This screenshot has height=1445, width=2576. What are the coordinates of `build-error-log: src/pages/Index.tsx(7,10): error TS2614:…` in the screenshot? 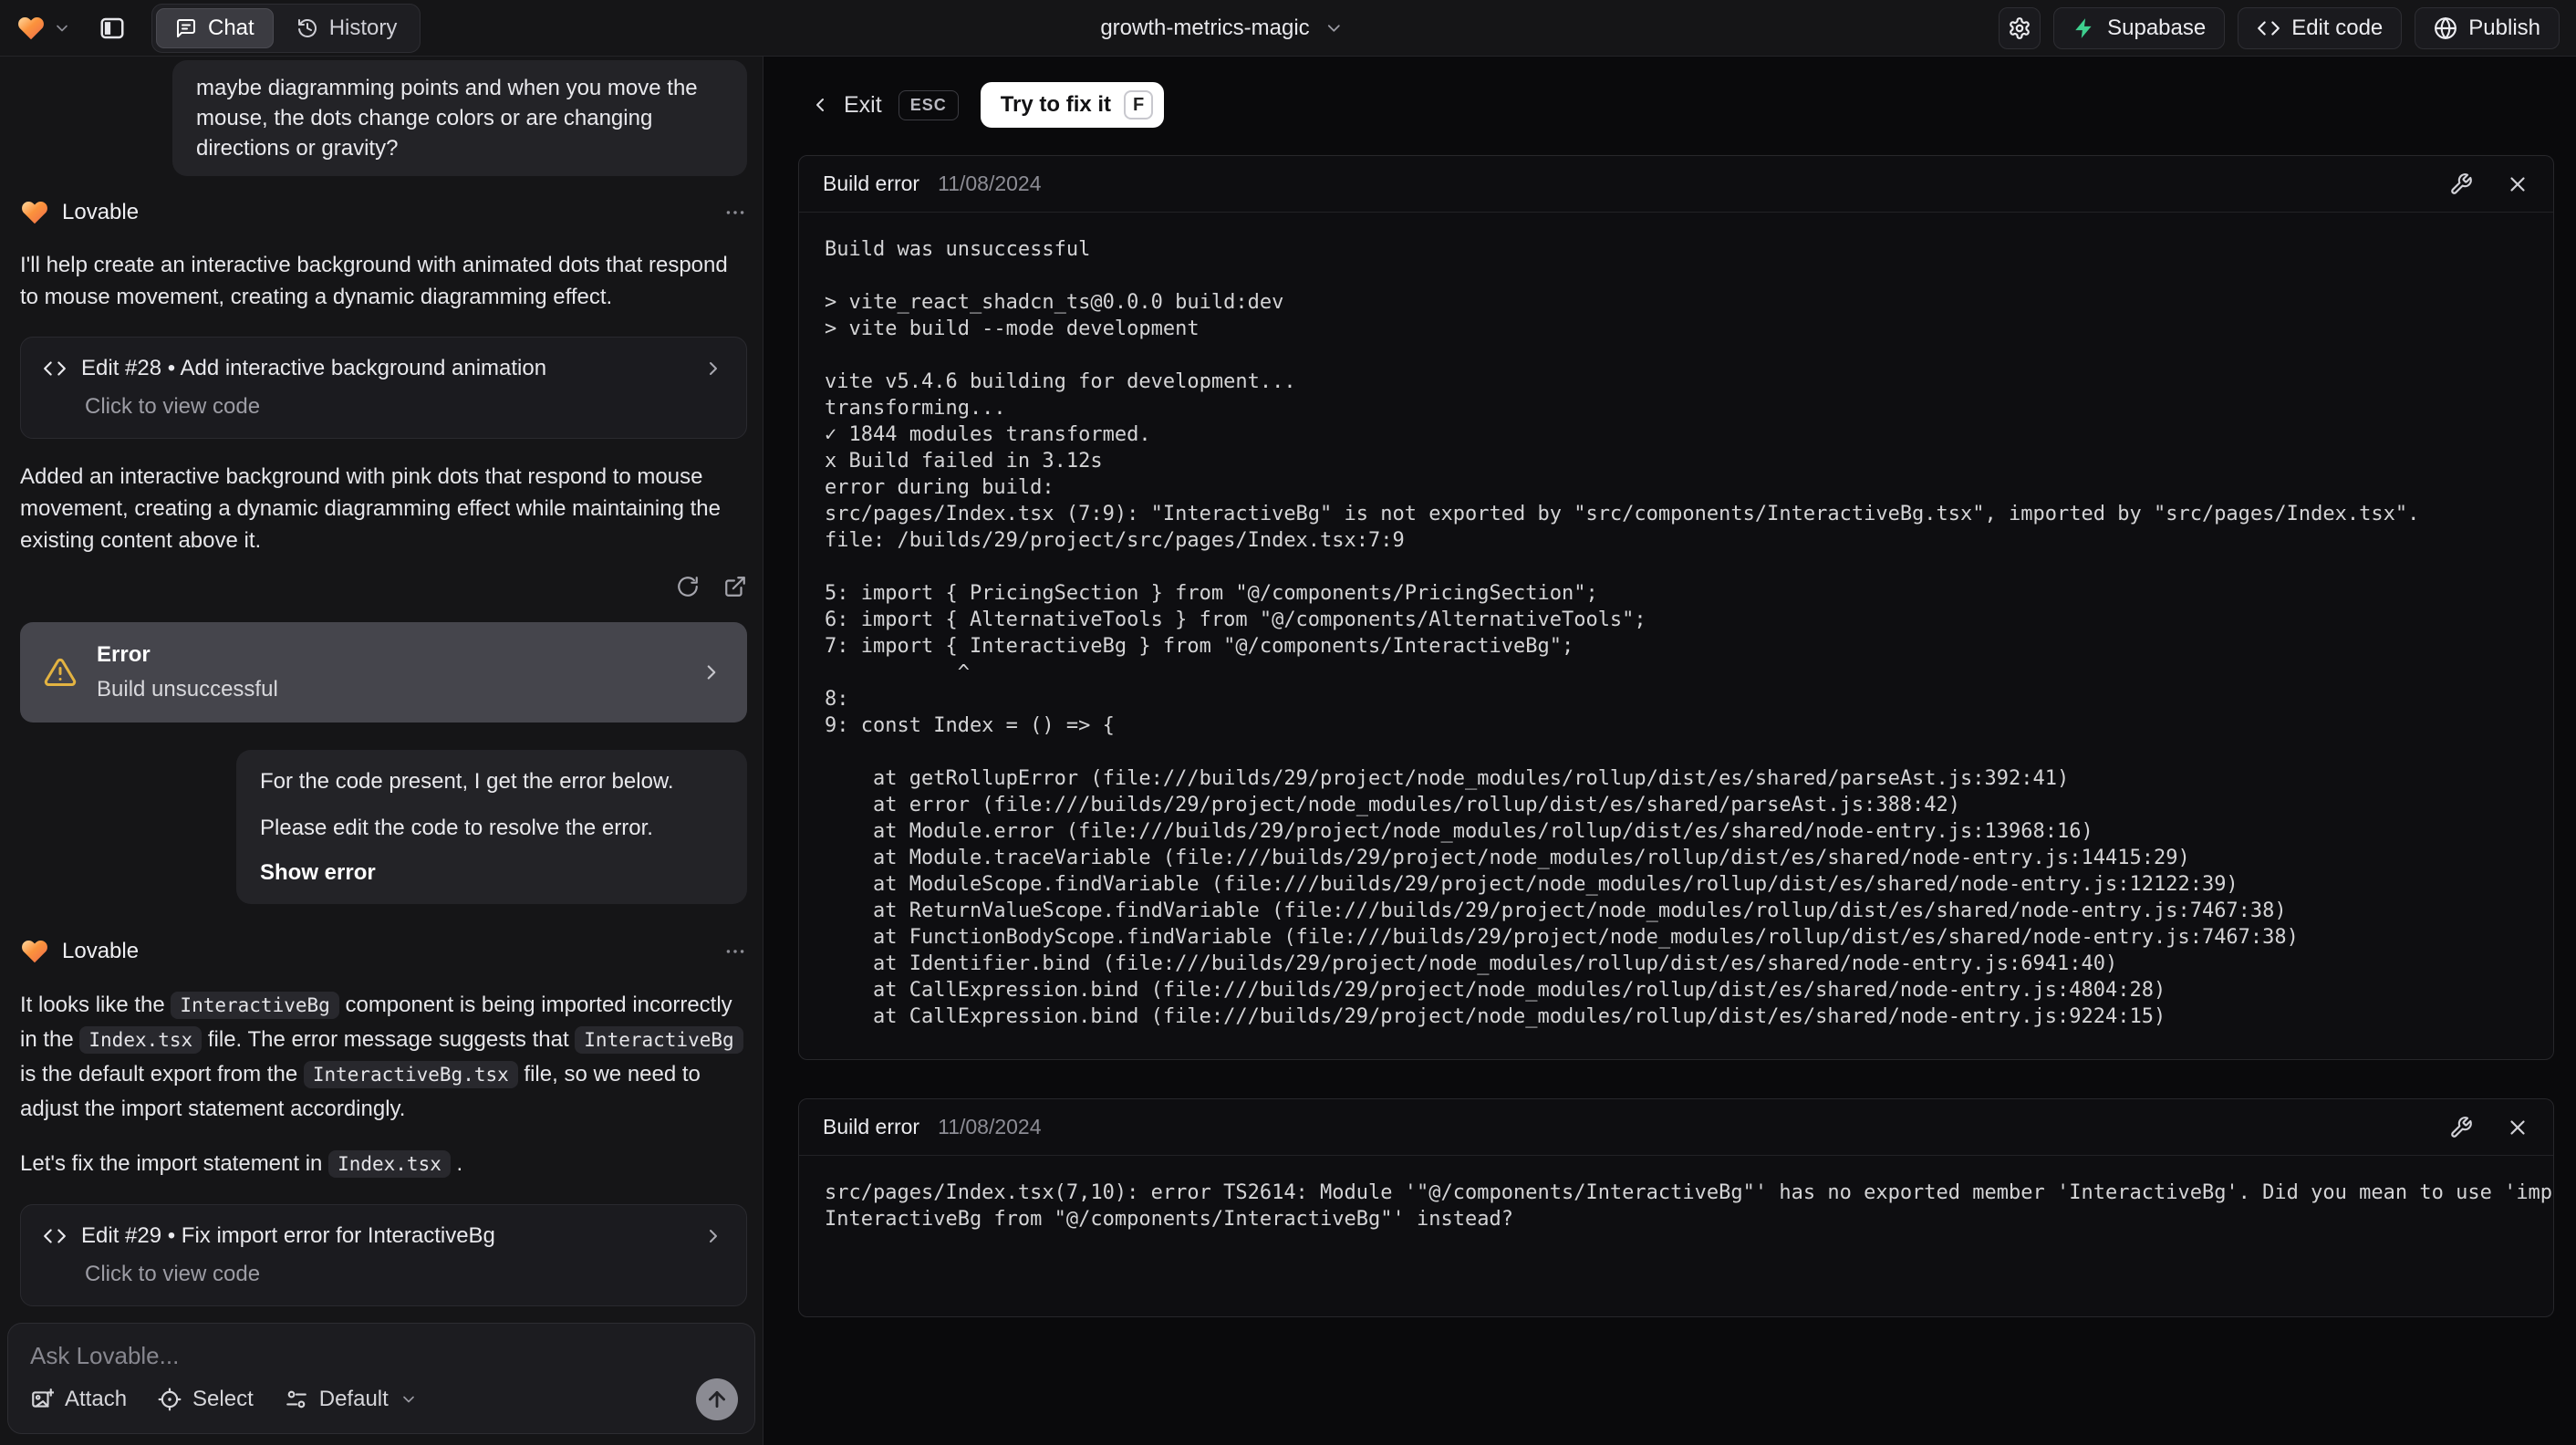 It's located at (1689, 1206).